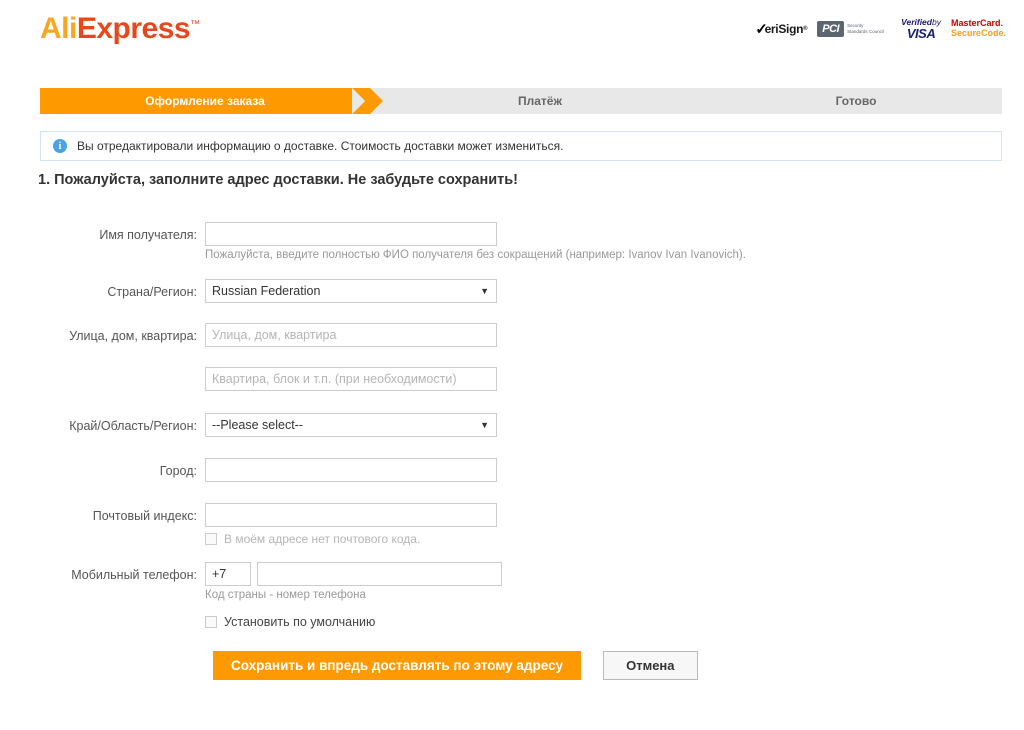  What do you see at coordinates (351, 425) in the screenshot?
I see `province-select: --Please select--` at bounding box center [351, 425].